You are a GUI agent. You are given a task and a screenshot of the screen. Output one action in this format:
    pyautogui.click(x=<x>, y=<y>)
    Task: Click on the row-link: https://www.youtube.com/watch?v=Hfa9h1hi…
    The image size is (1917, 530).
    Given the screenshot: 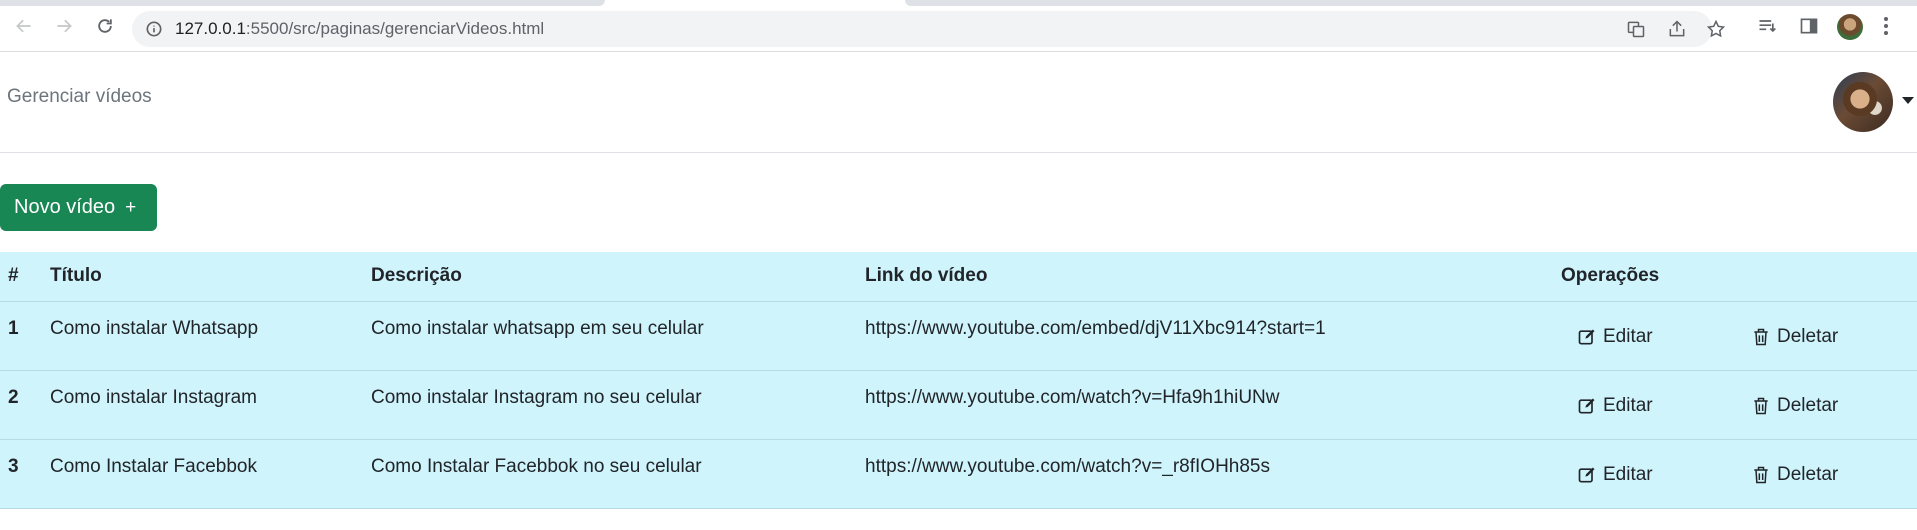 What is the action you would take?
    pyautogui.click(x=1213, y=405)
    